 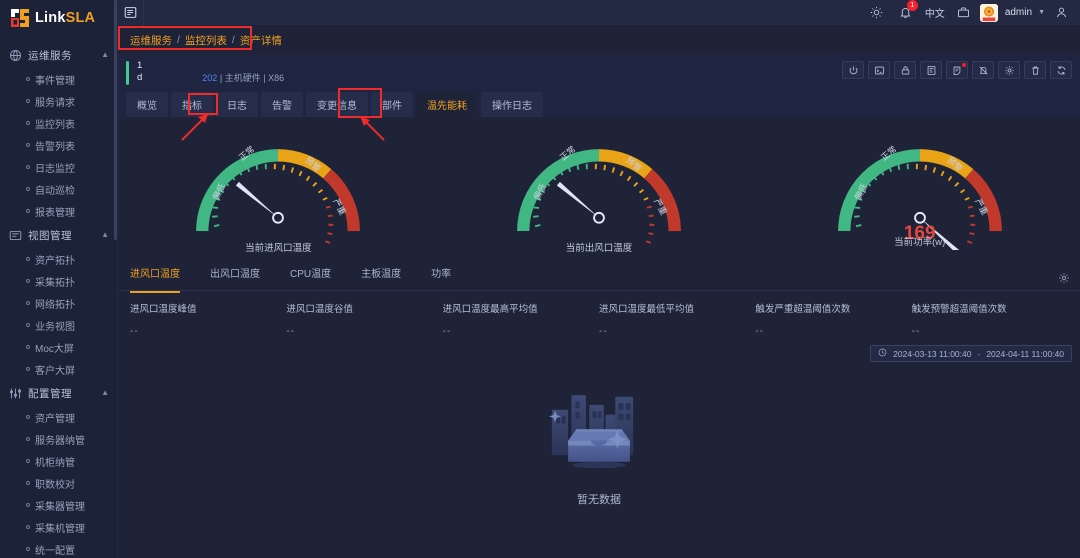 I want to click on sidebar-item-asset-manage: 资产管理, so click(x=58, y=417).